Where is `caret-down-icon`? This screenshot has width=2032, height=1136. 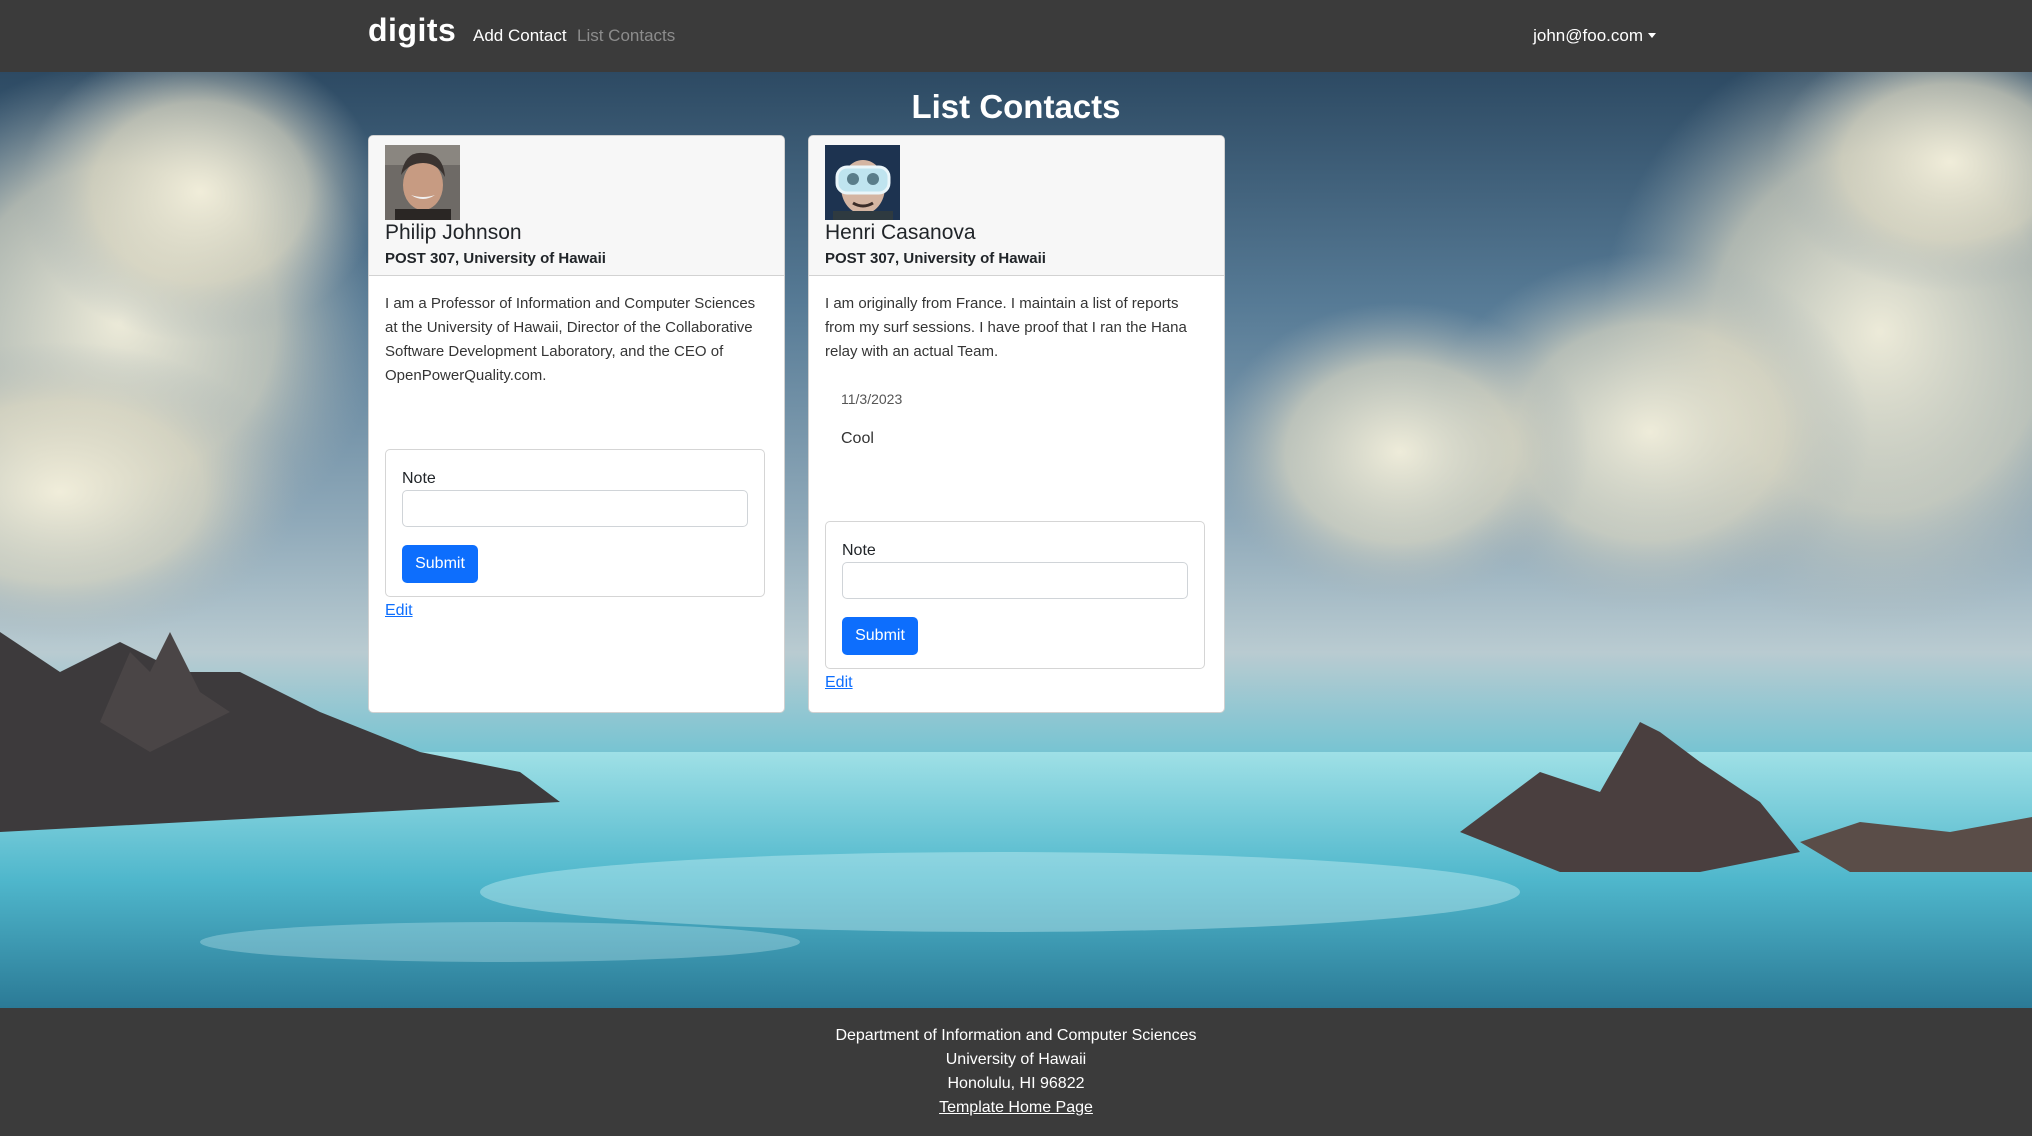
caret-down-icon is located at coordinates (1652, 35).